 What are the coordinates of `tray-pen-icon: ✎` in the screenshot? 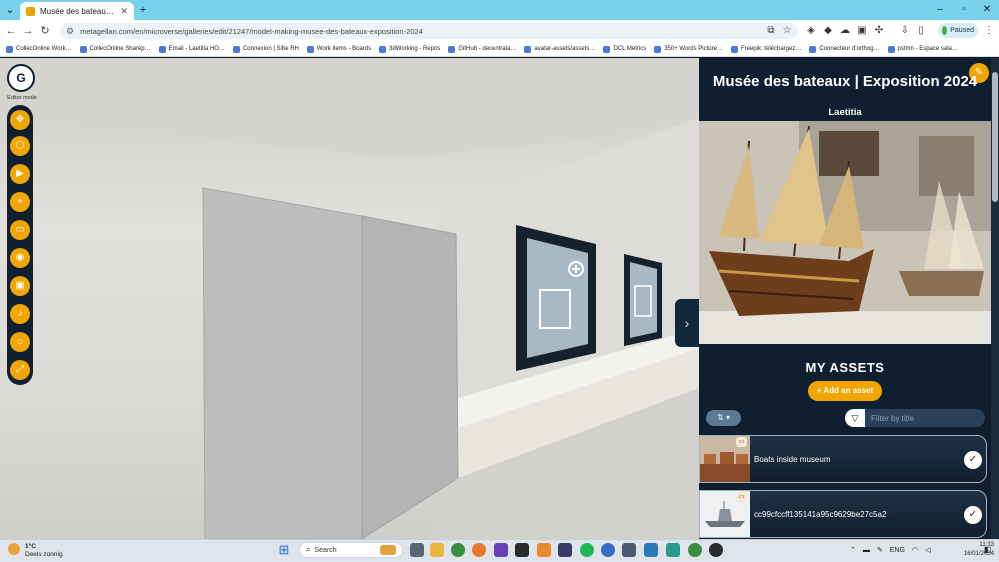 It's located at (880, 550).